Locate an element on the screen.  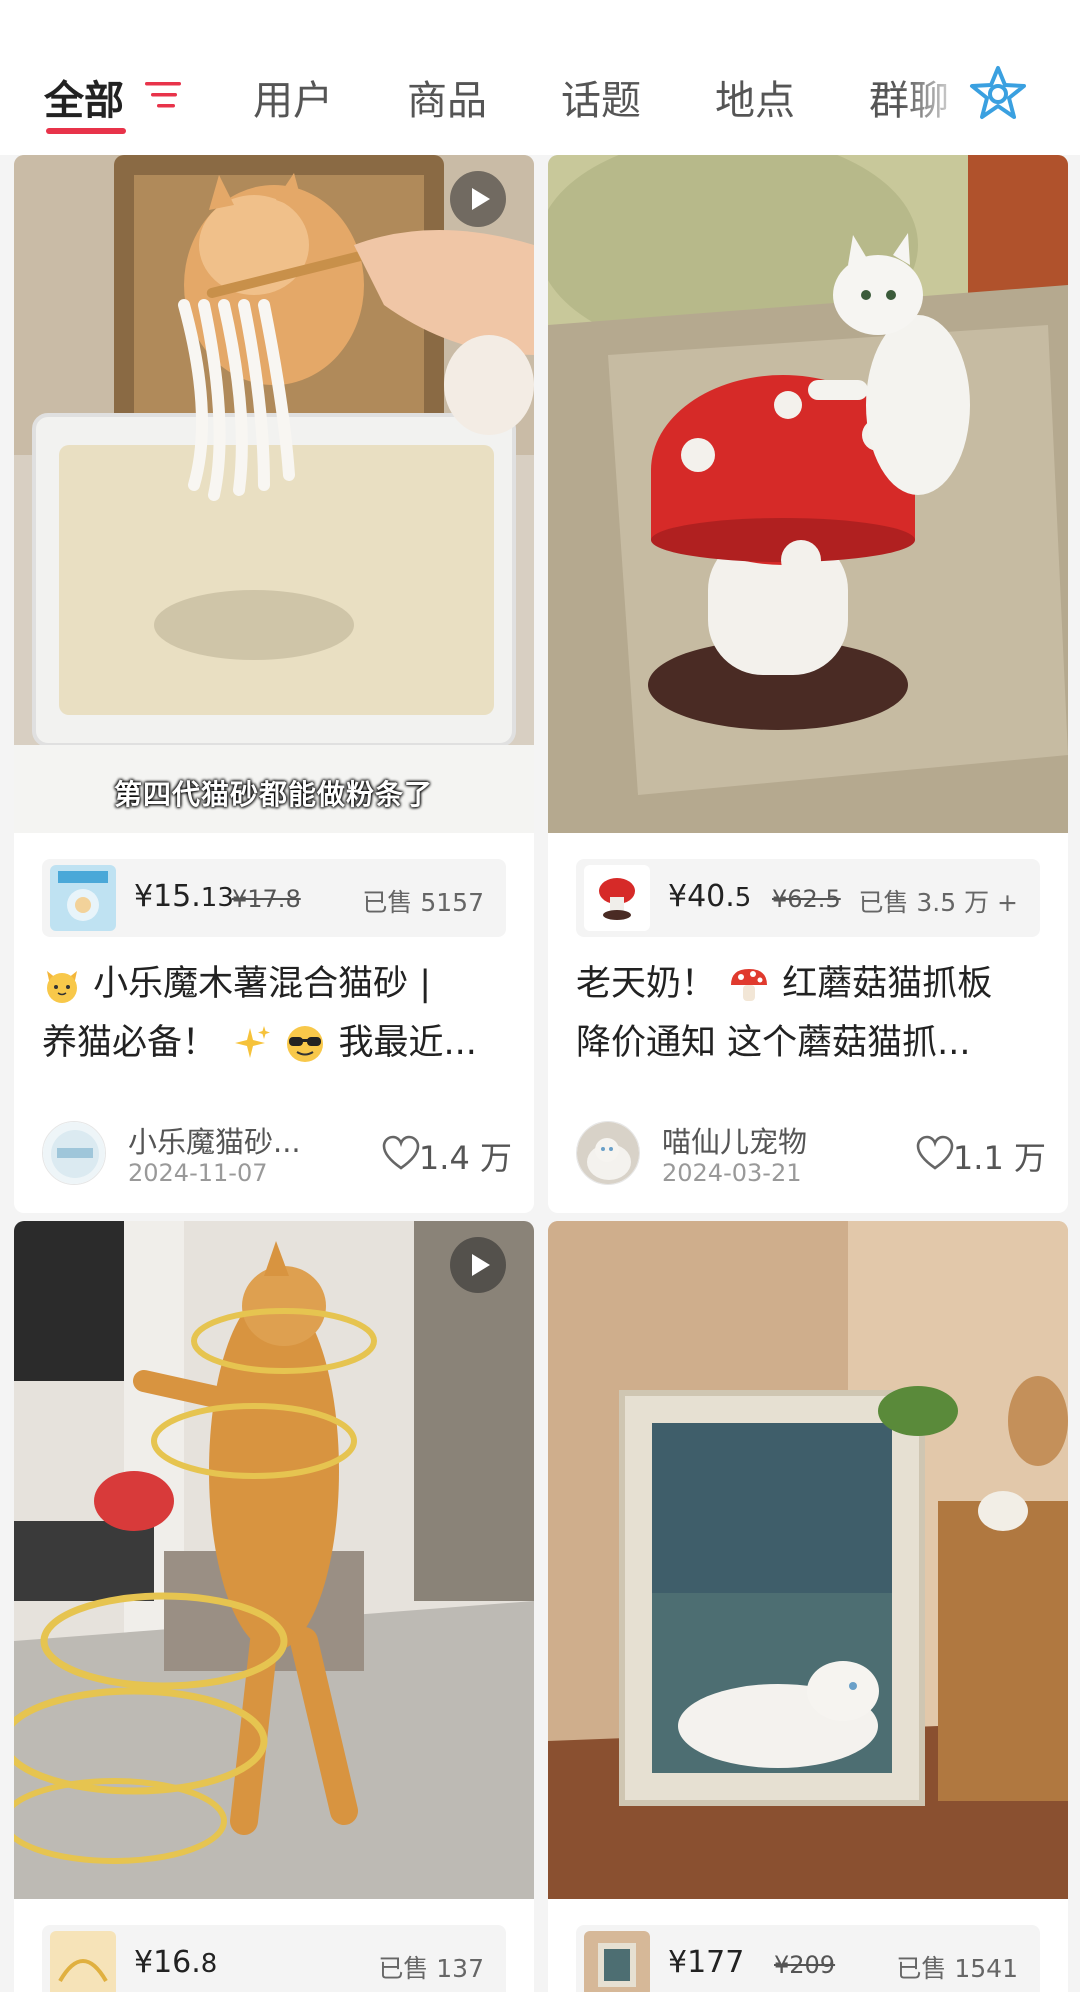
sunglasses-emoji-icon is located at coordinates (305, 1044).